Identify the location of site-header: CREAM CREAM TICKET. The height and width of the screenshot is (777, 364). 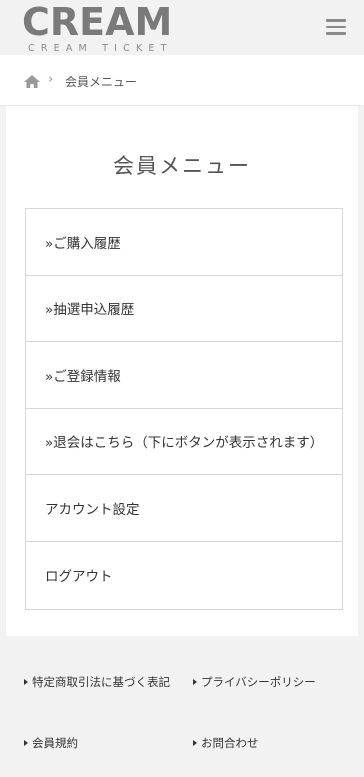
(182, 27).